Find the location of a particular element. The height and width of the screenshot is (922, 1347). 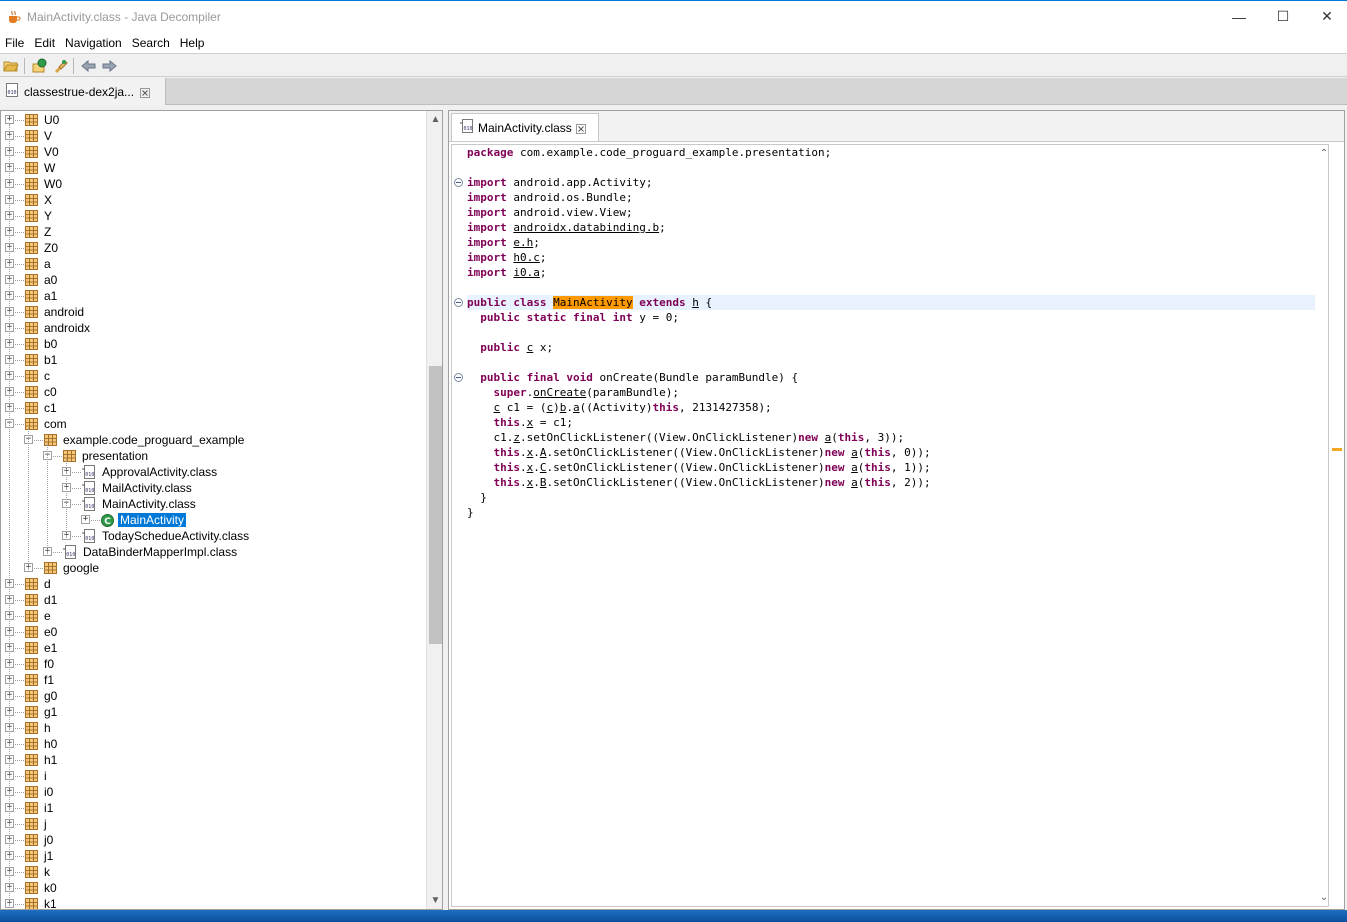

editor-scrollbar: ⌃ ⌄ is located at coordinates (1323, 525).